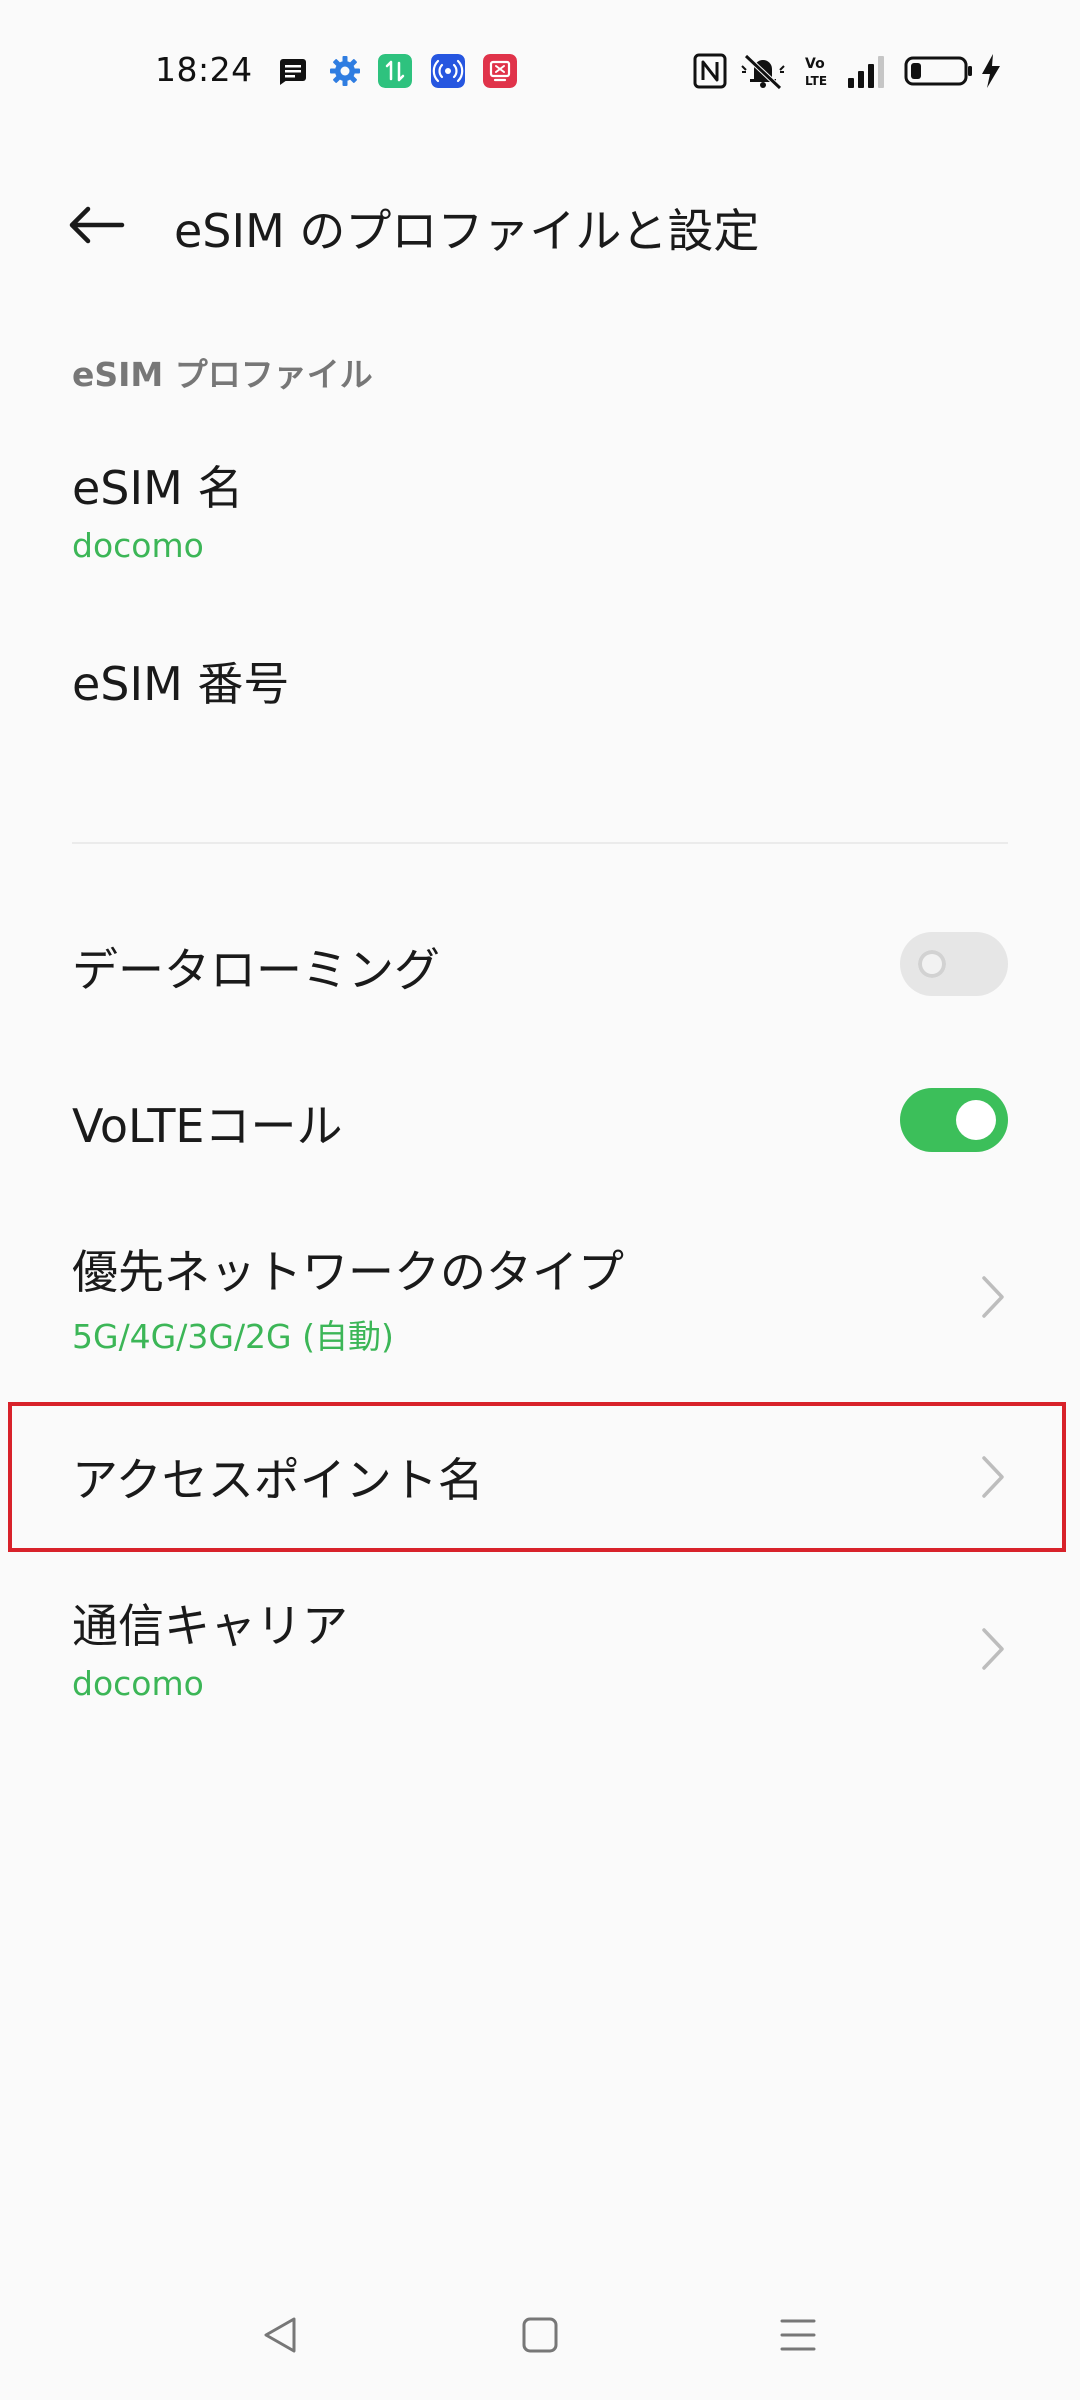 Image resolution: width=1080 pixels, height=2400 pixels. What do you see at coordinates (938, 71) in the screenshot?
I see `battery-icon` at bounding box center [938, 71].